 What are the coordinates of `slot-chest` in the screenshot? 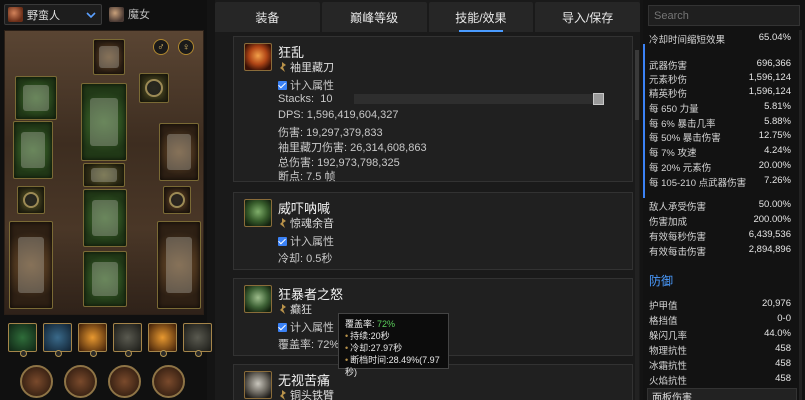 It's located at (104, 122).